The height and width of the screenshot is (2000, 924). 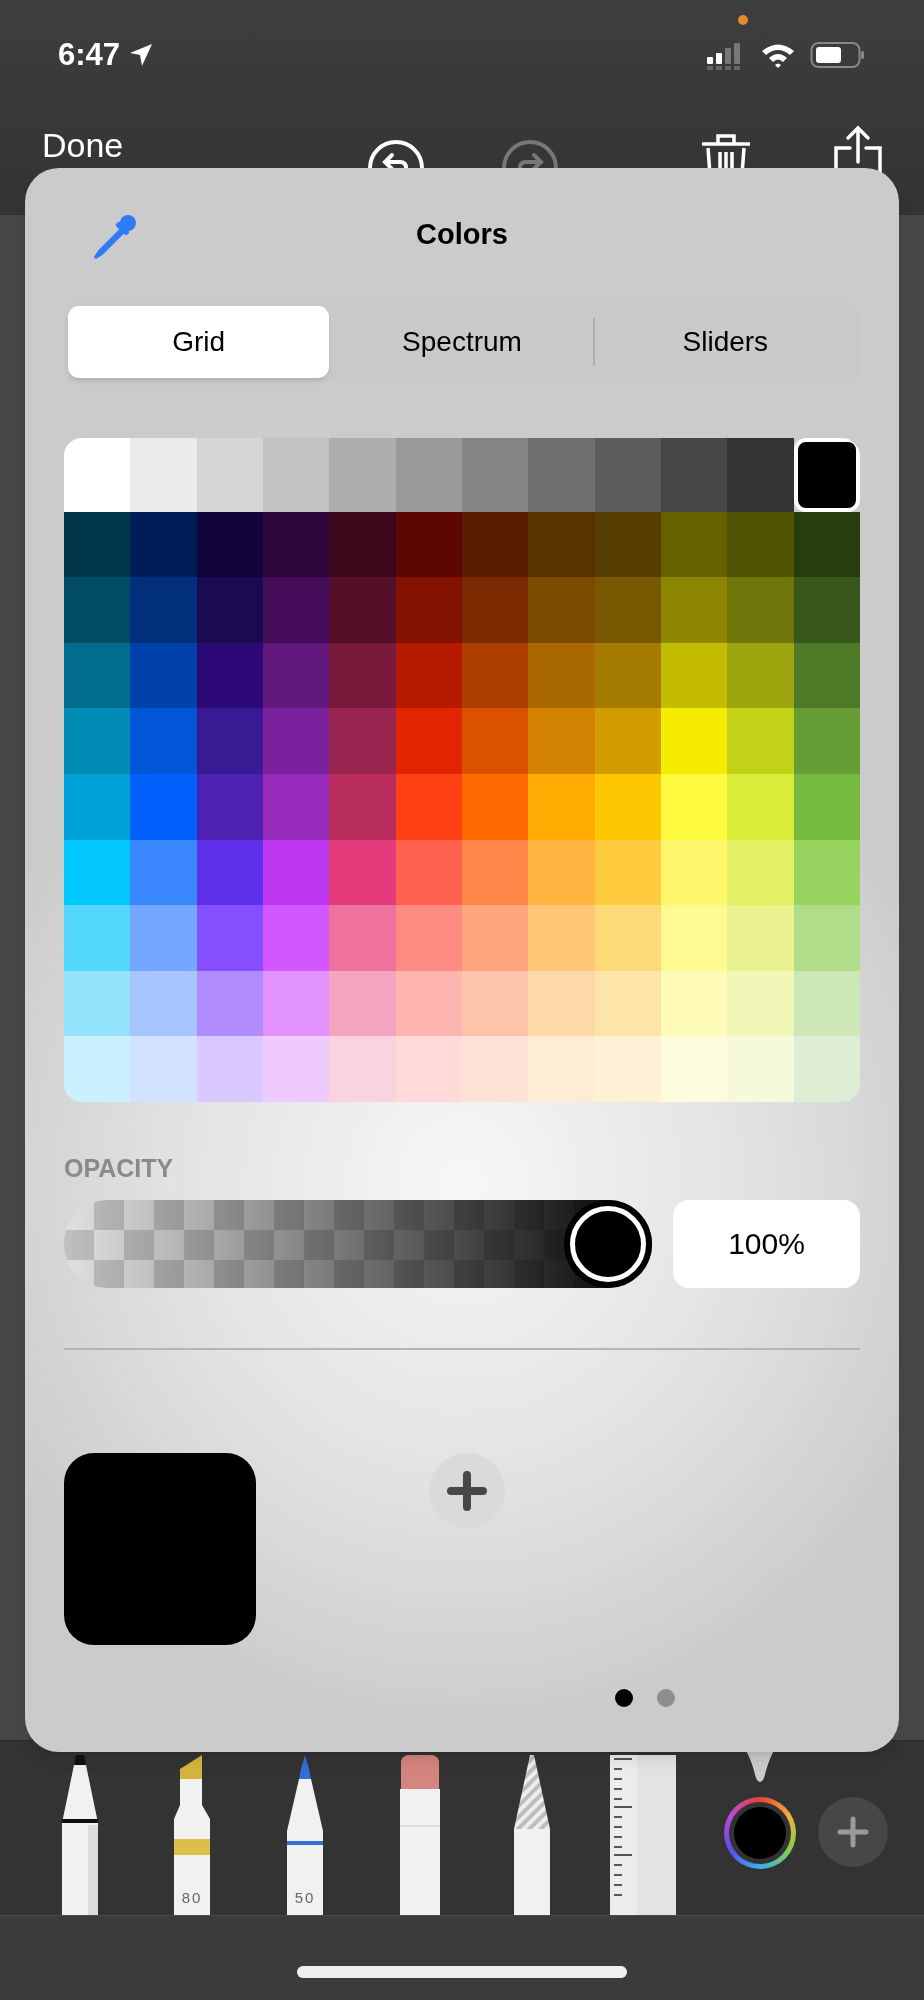 What do you see at coordinates (643, 1835) in the screenshot?
I see `ruler-tool` at bounding box center [643, 1835].